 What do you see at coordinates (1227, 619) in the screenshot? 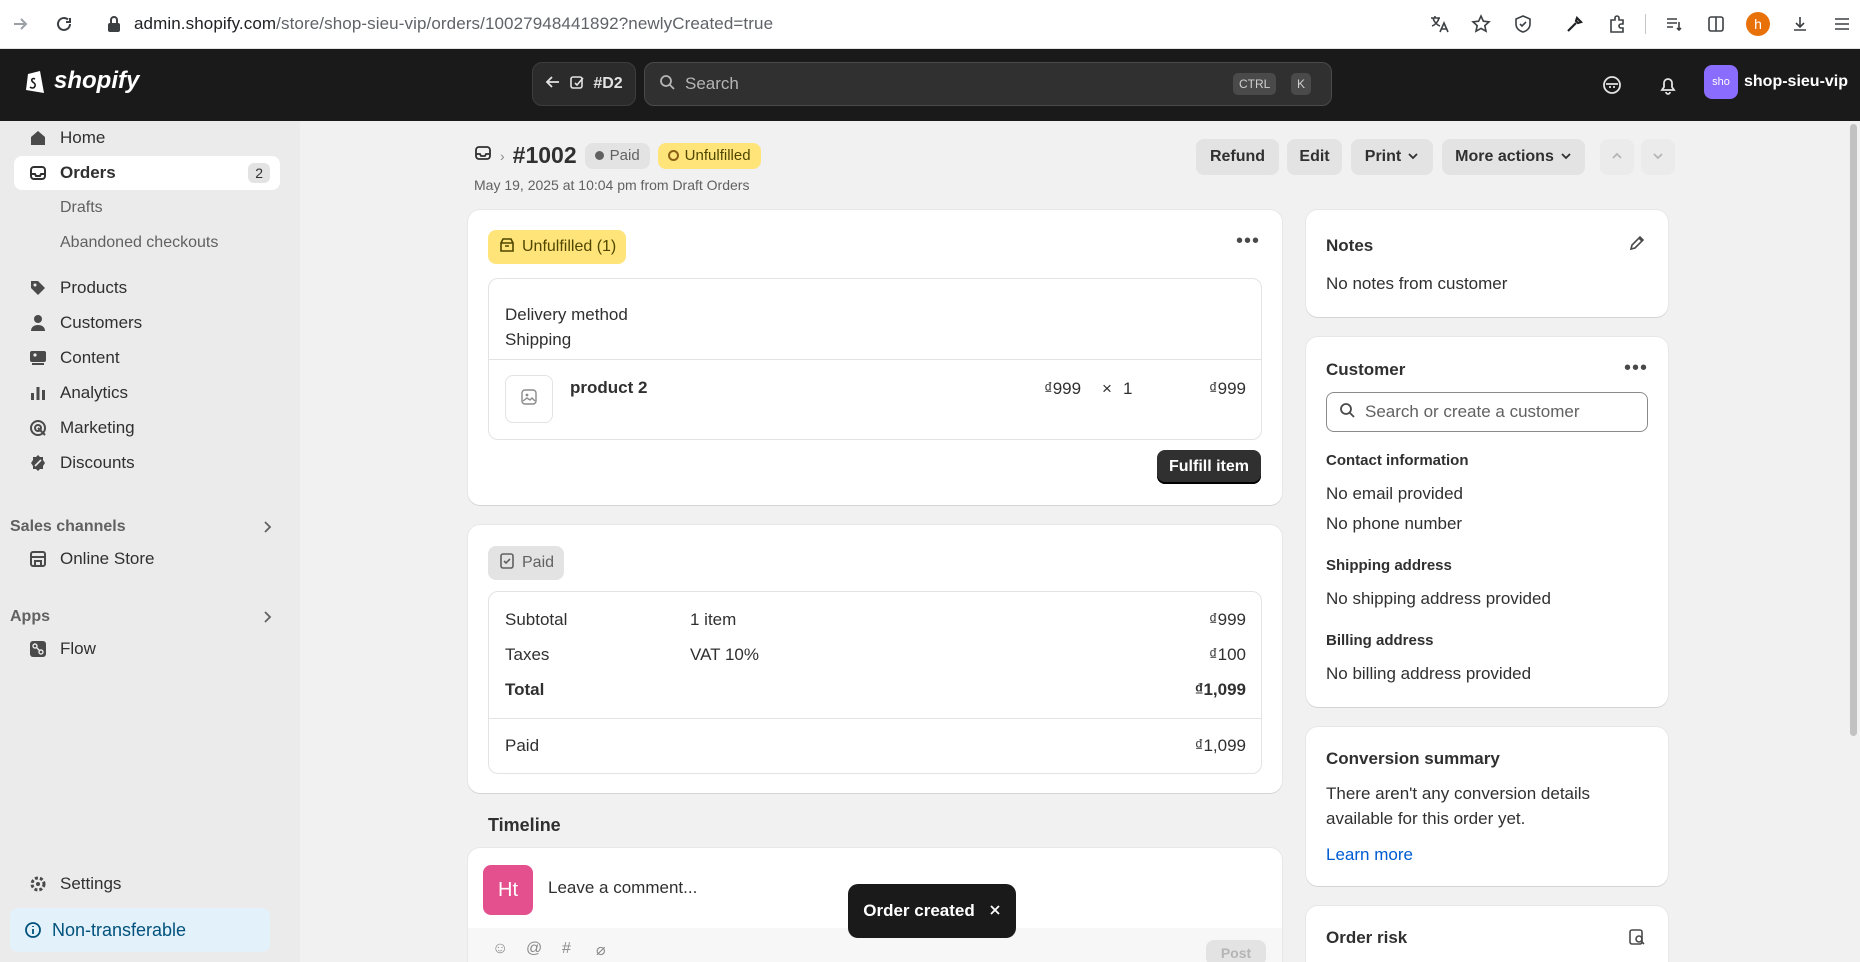
I see `subtotal-value: ₫999` at bounding box center [1227, 619].